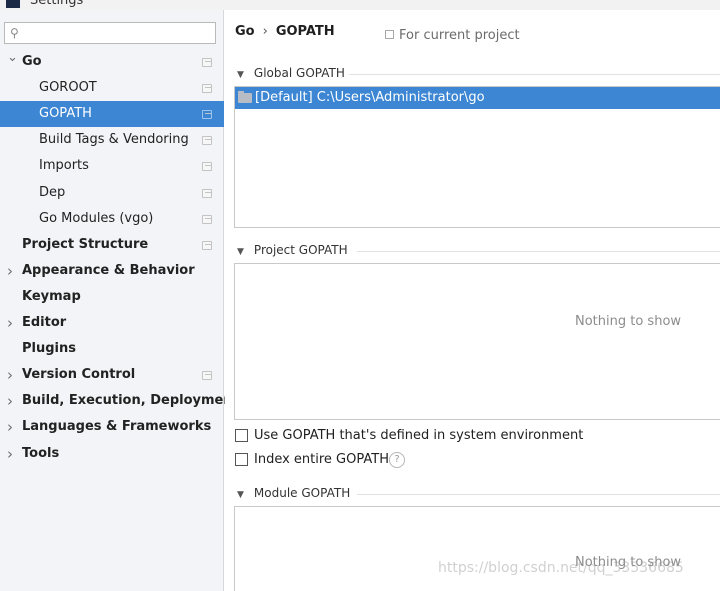 Image resolution: width=720 pixels, height=591 pixels. I want to click on sidebar-item-version-control: › Version Control, so click(112, 375).